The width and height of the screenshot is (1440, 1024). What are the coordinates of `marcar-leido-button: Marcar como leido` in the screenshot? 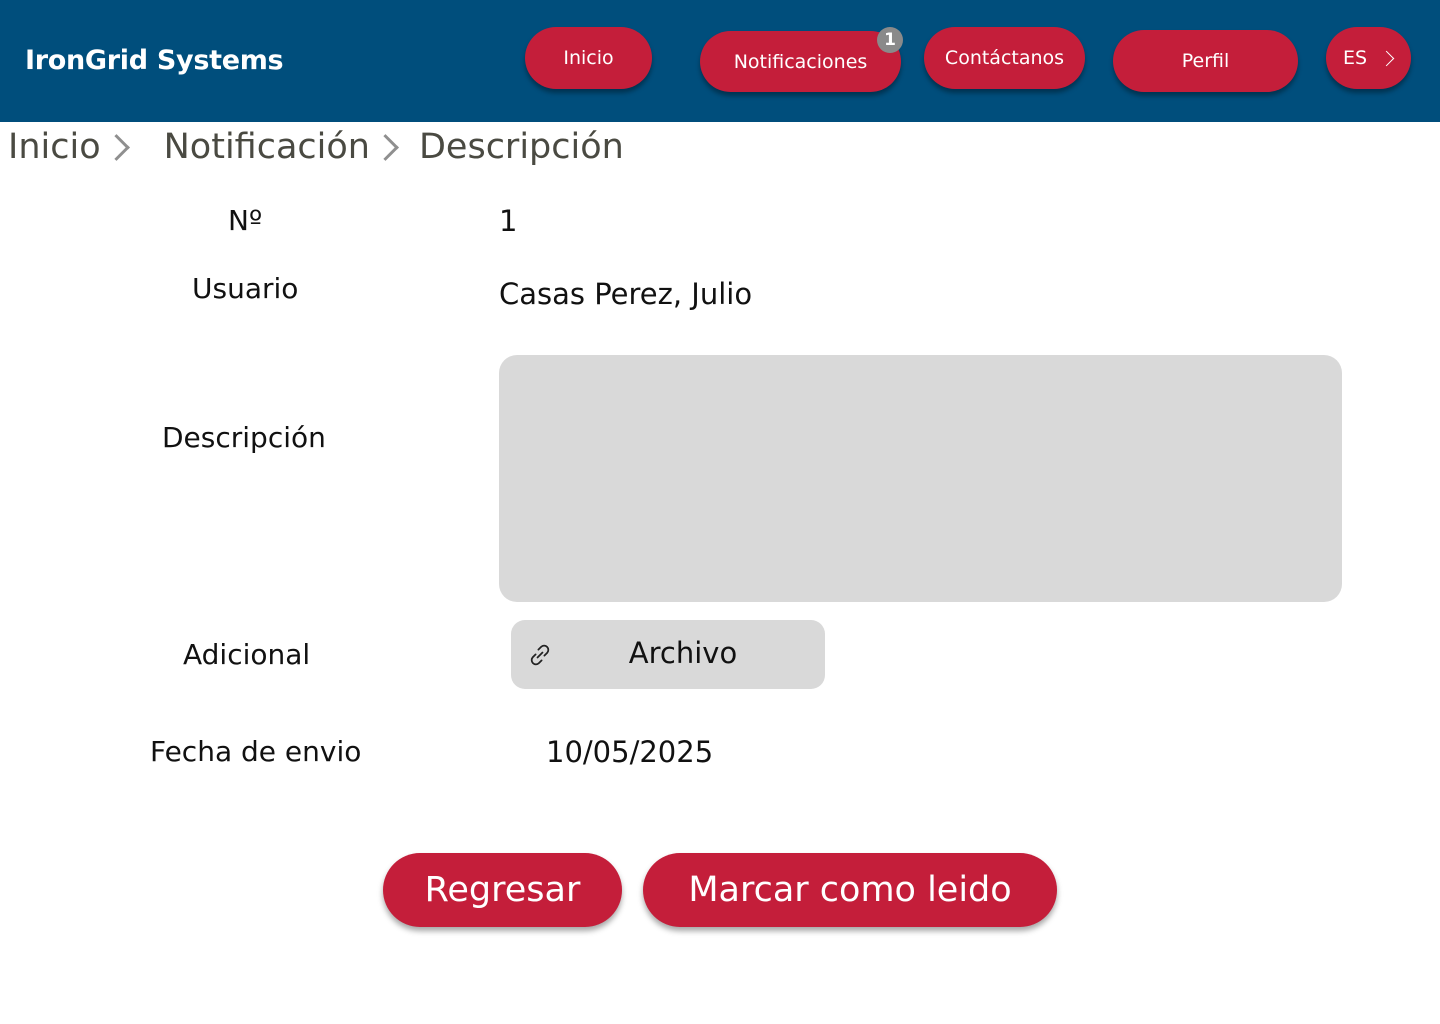 It's located at (850, 890).